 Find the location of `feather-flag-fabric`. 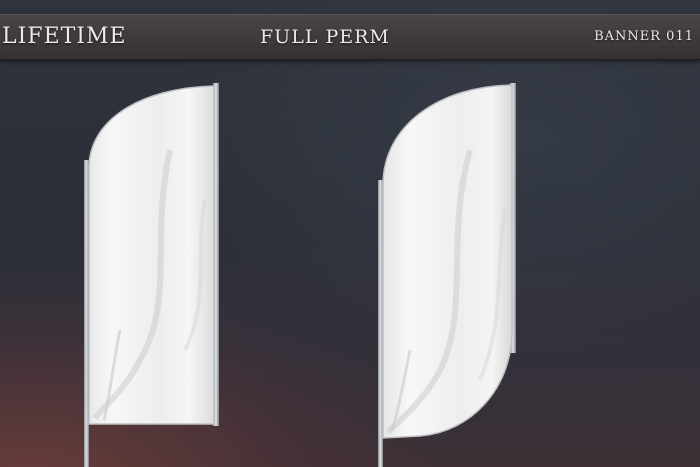

feather-flag-fabric is located at coordinates (151, 255).